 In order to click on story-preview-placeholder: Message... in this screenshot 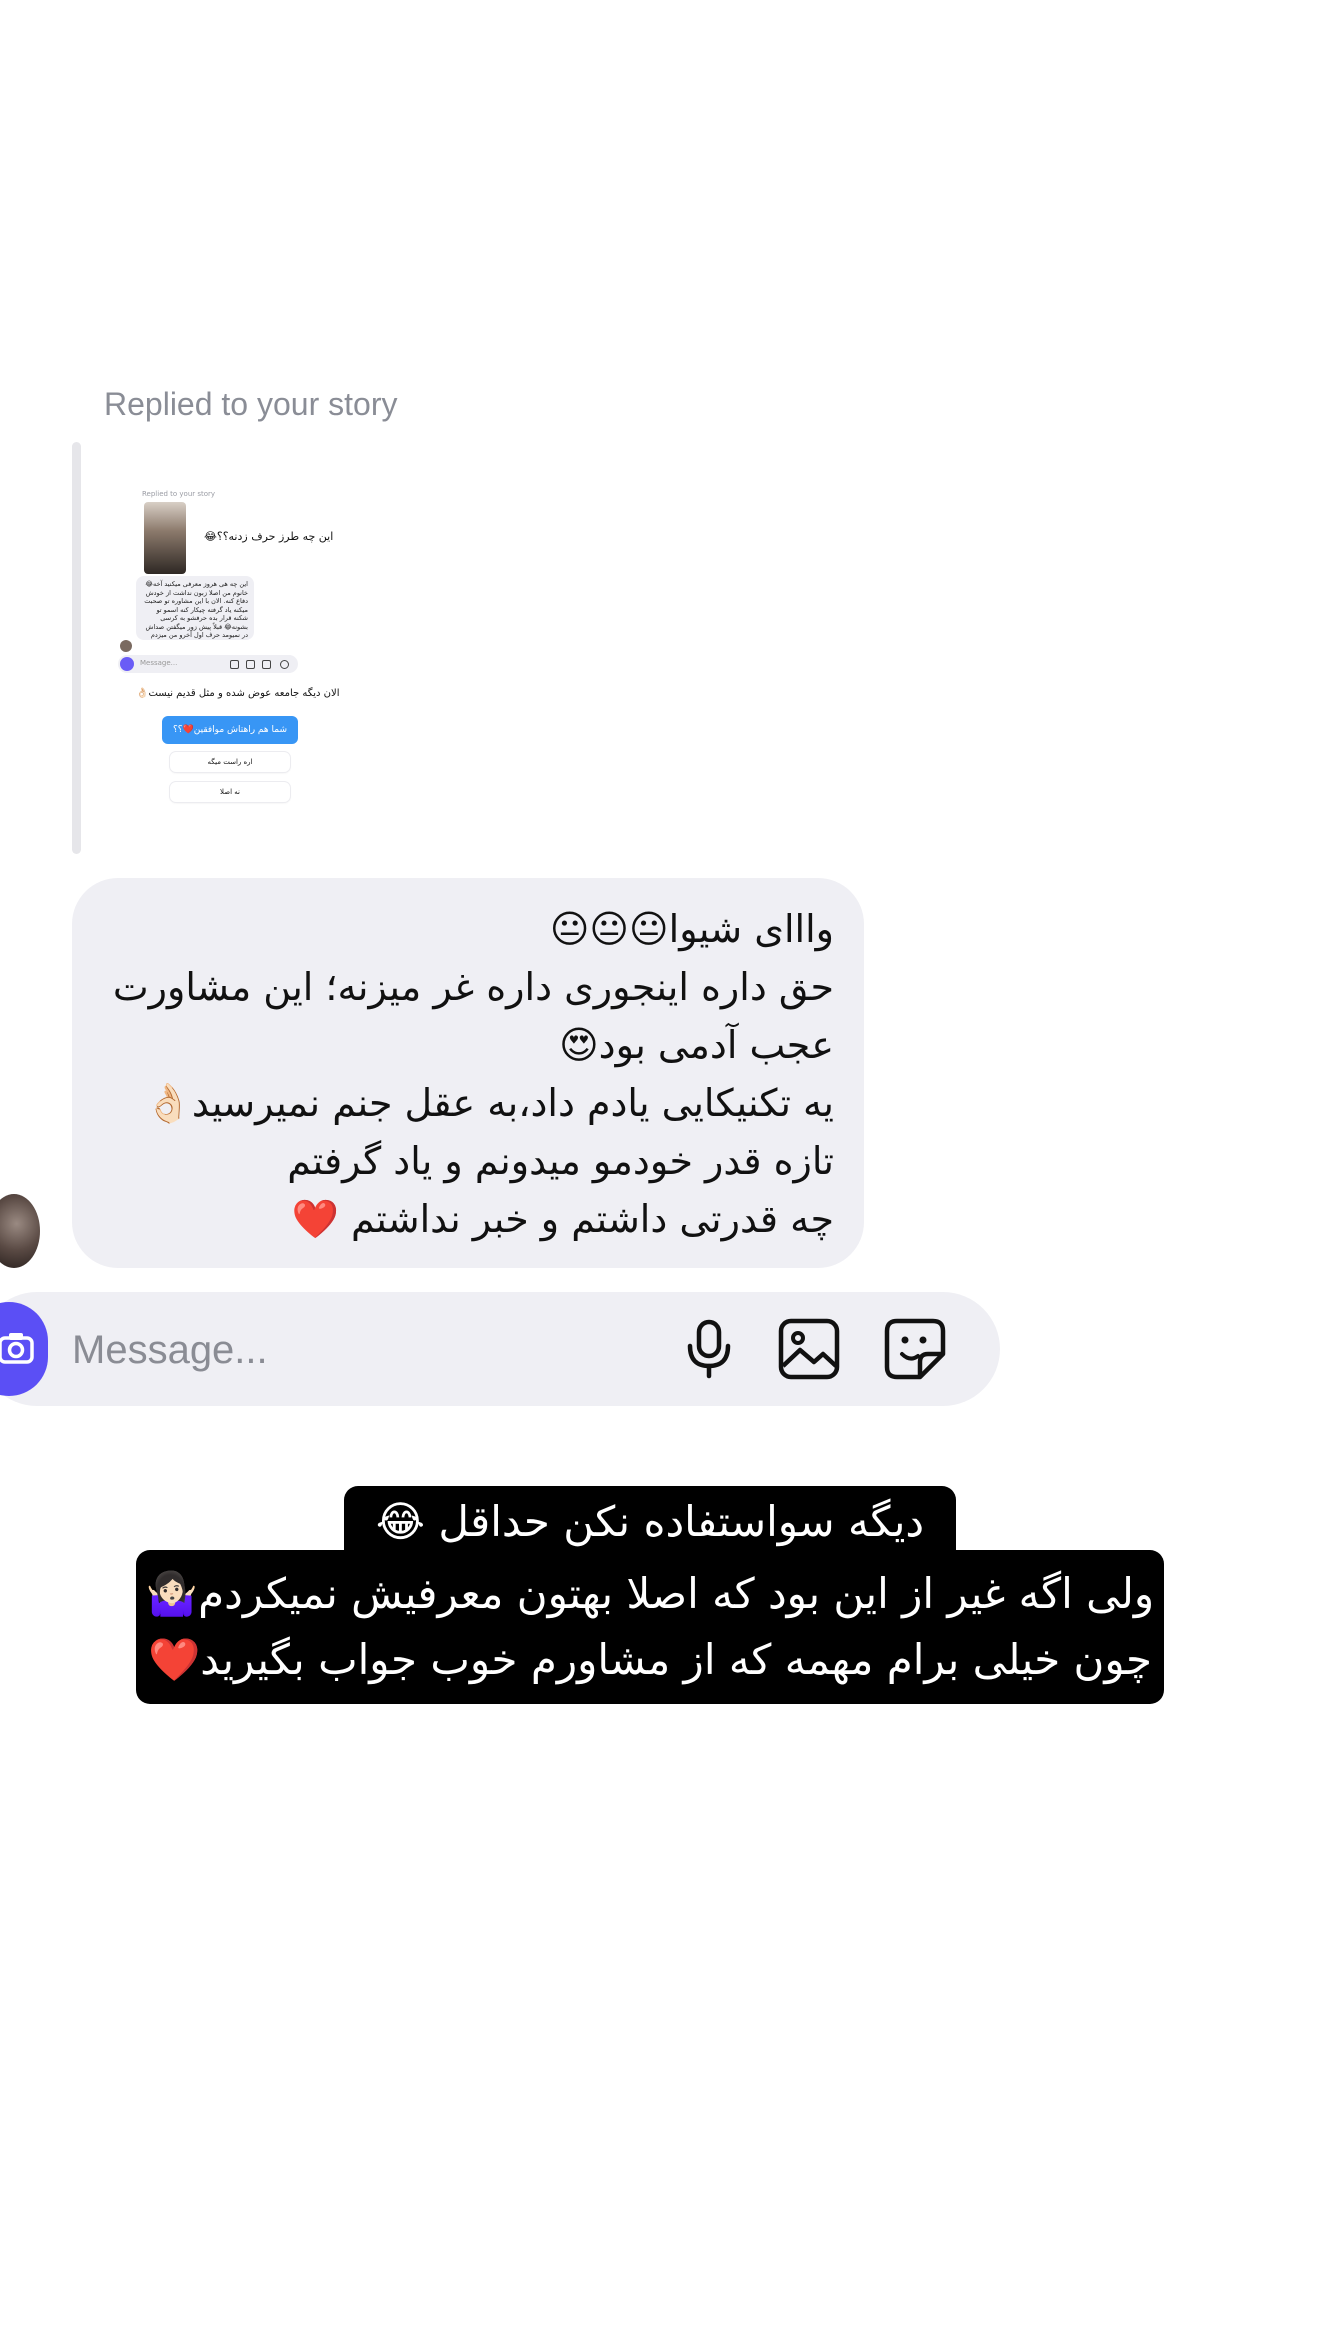, I will do `click(159, 663)`.